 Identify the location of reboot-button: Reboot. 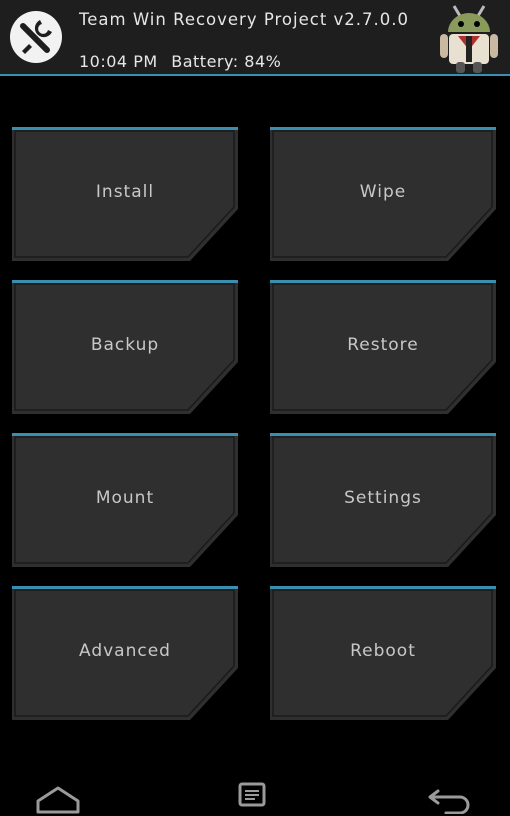
(383, 653).